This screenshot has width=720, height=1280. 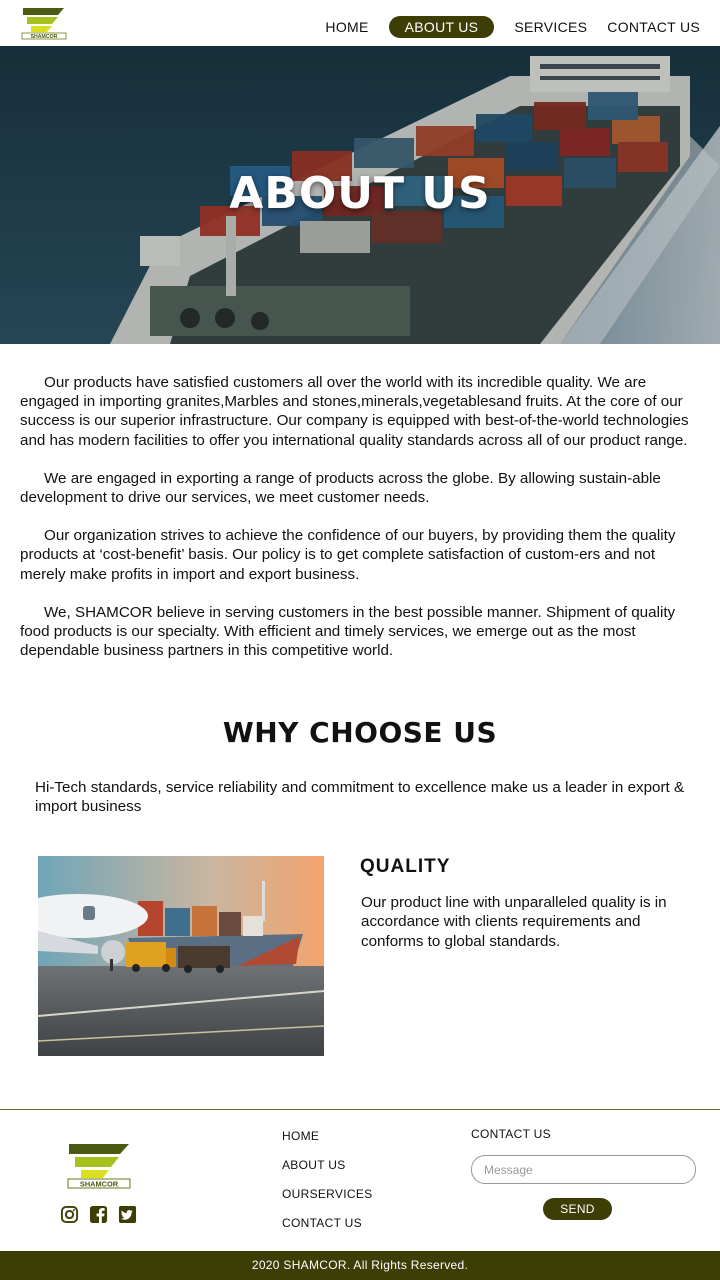 I want to click on nav-contact-us: CONTACT US, so click(x=653, y=27).